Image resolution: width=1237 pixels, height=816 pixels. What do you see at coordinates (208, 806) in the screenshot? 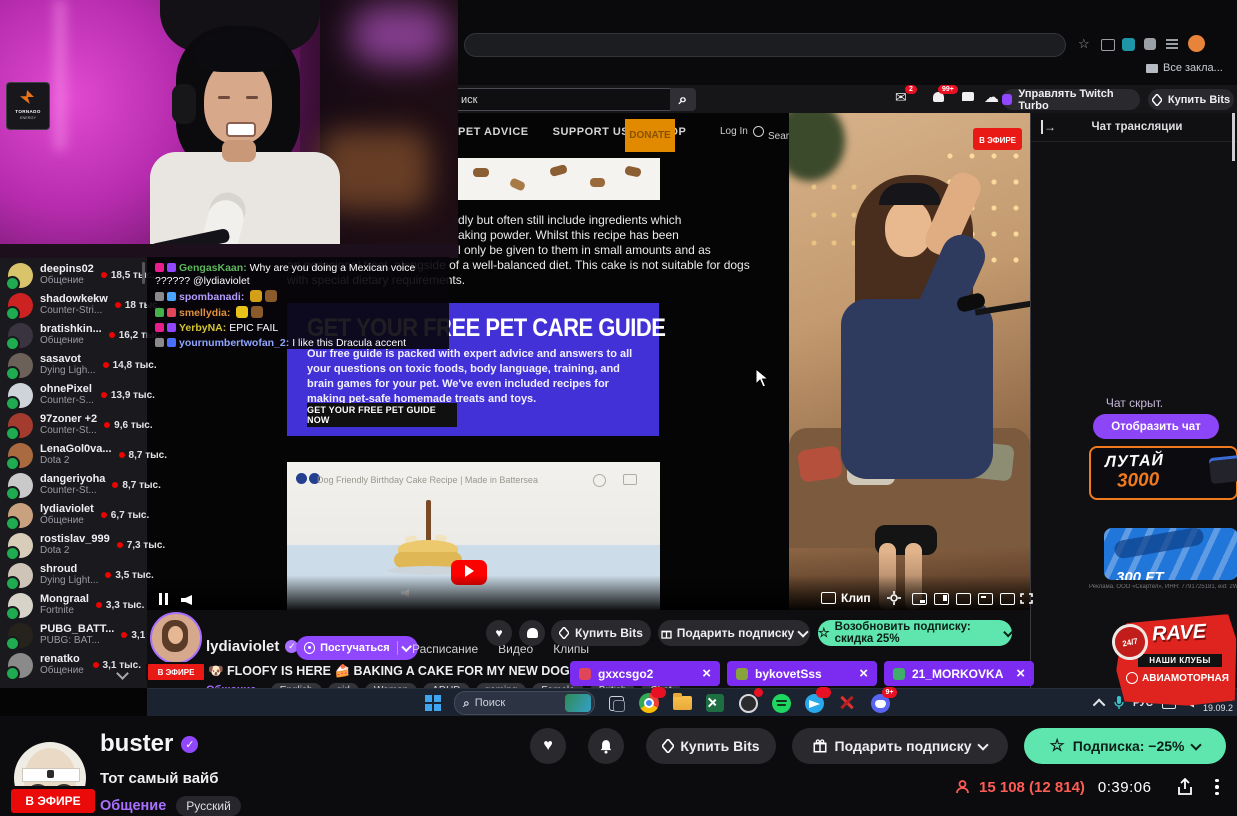
I see `bottom-lang-tag: Русский` at bounding box center [208, 806].